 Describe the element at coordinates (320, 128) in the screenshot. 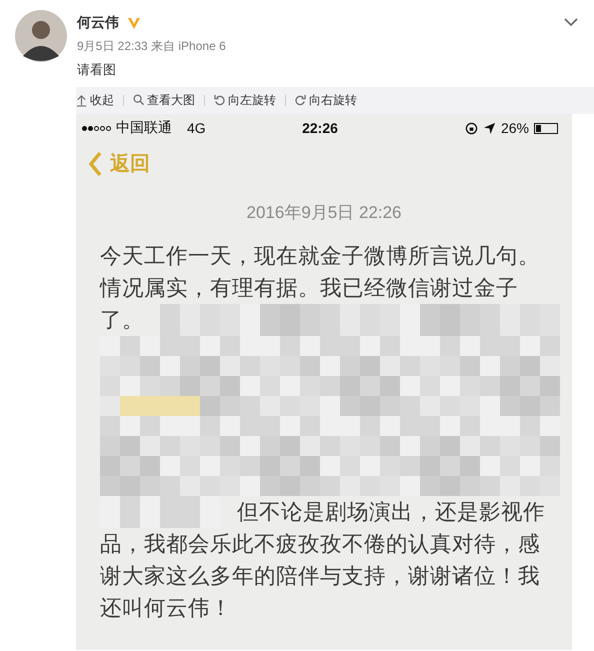

I see `status-time: 22:26` at that location.